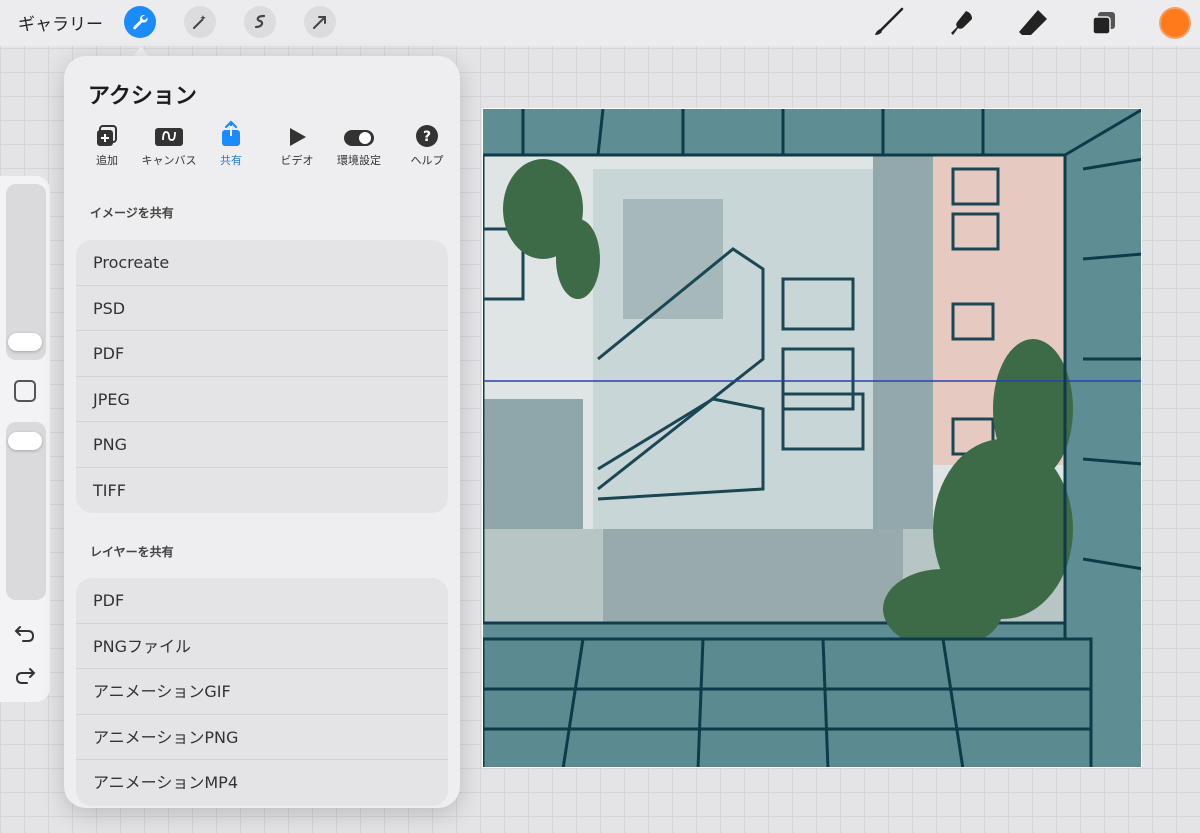 The height and width of the screenshot is (833, 1200). I want to click on wrench-icon, so click(140, 22).